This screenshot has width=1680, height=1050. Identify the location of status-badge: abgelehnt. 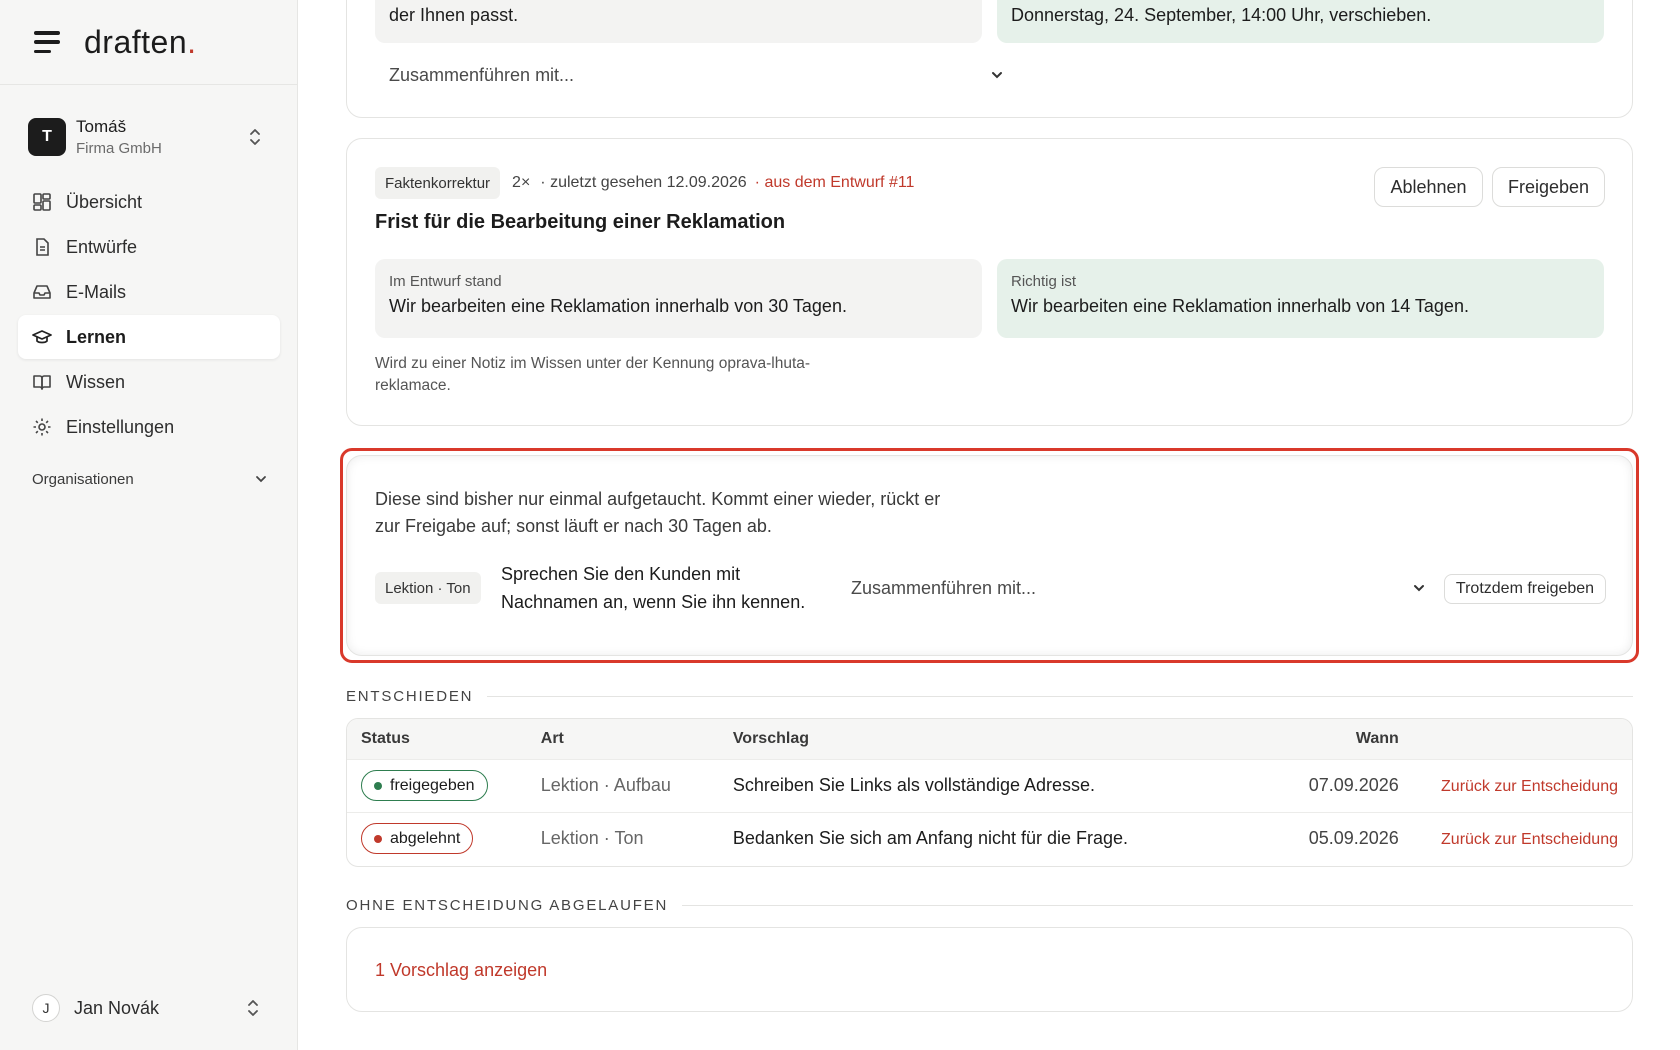
(417, 839).